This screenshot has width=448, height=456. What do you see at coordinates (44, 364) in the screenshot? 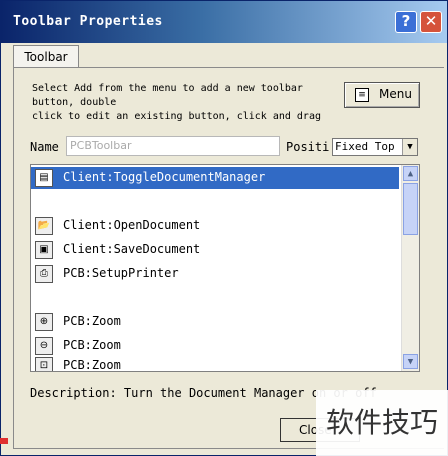
I see `zoom-area-icon: ⊡` at bounding box center [44, 364].